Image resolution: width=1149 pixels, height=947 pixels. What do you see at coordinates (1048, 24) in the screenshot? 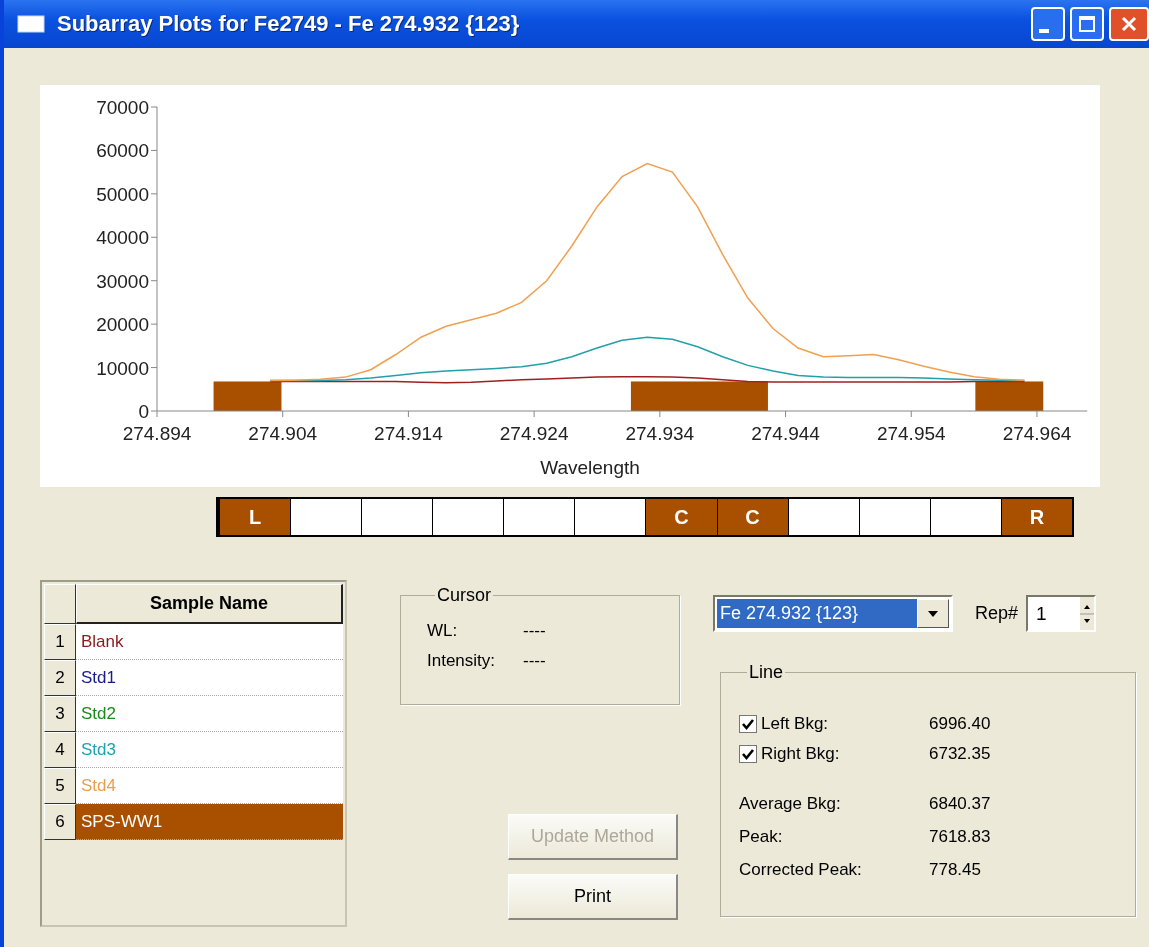
I see `minimize-button` at bounding box center [1048, 24].